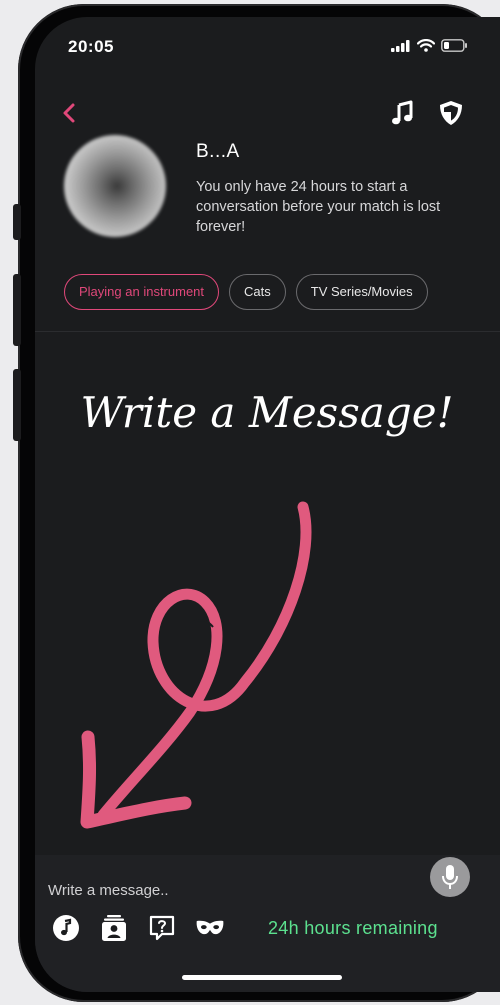 The width and height of the screenshot is (500, 1005). I want to click on shield-icon, so click(451, 113).